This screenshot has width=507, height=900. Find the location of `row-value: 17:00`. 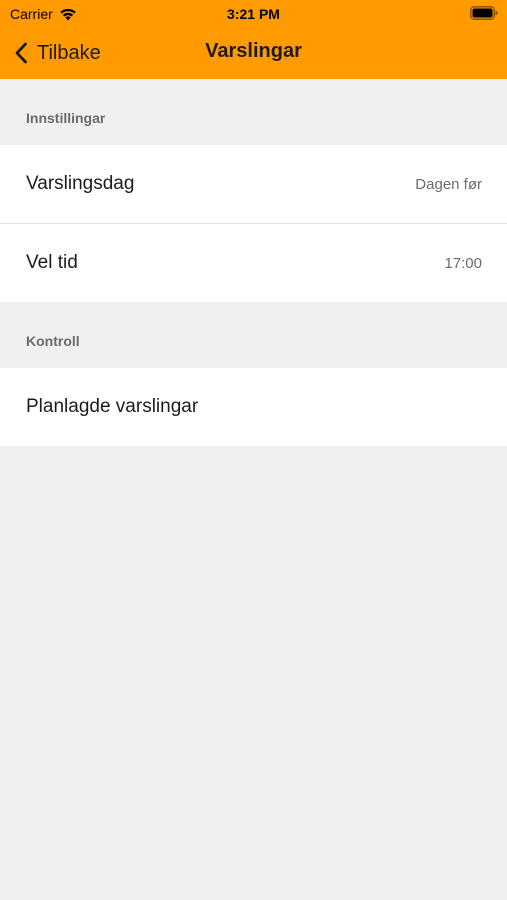

row-value: 17:00 is located at coordinates (463, 263).